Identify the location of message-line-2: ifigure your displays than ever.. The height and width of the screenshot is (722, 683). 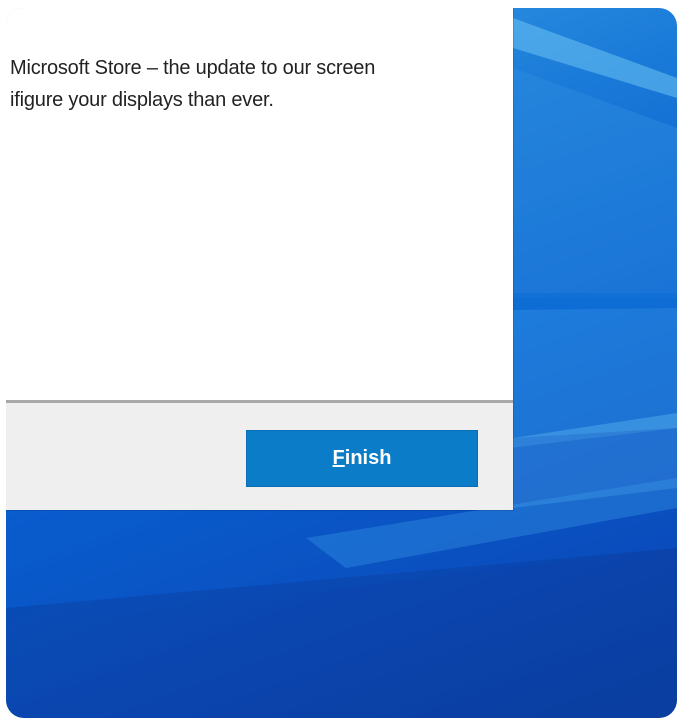
(142, 100).